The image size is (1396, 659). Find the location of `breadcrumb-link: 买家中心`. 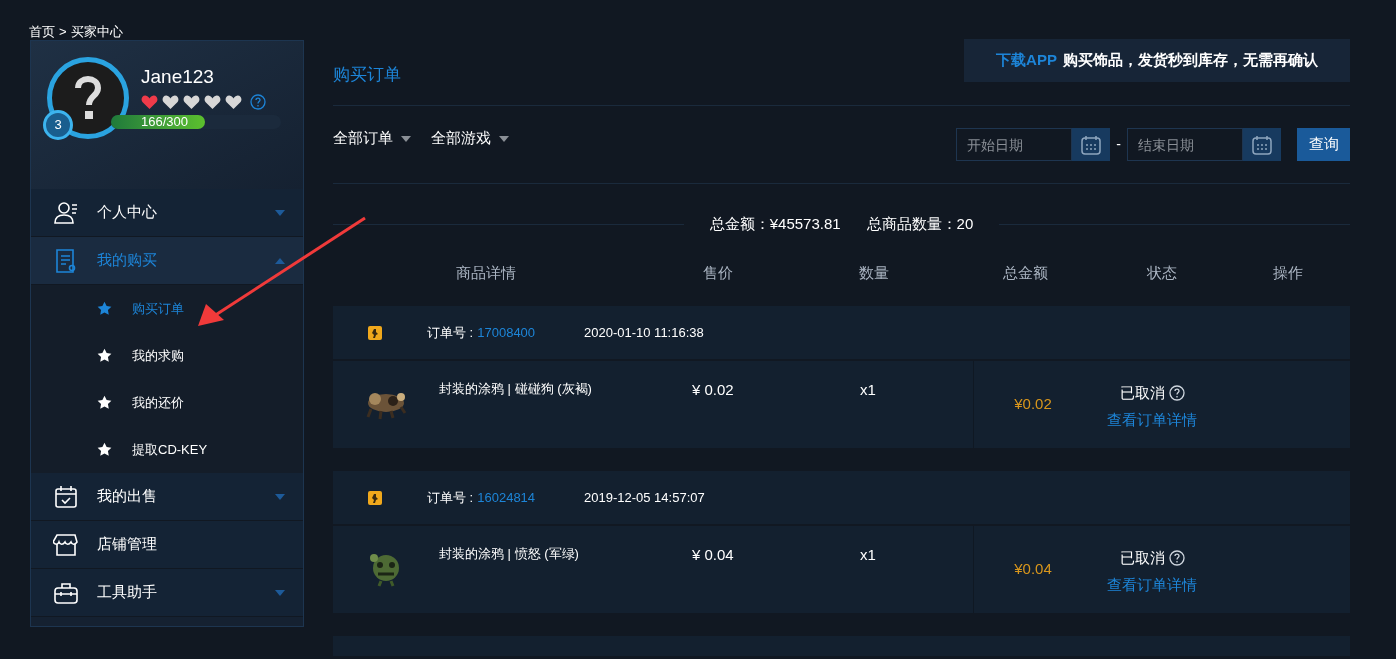

breadcrumb-link: 买家中心 is located at coordinates (96, 31).